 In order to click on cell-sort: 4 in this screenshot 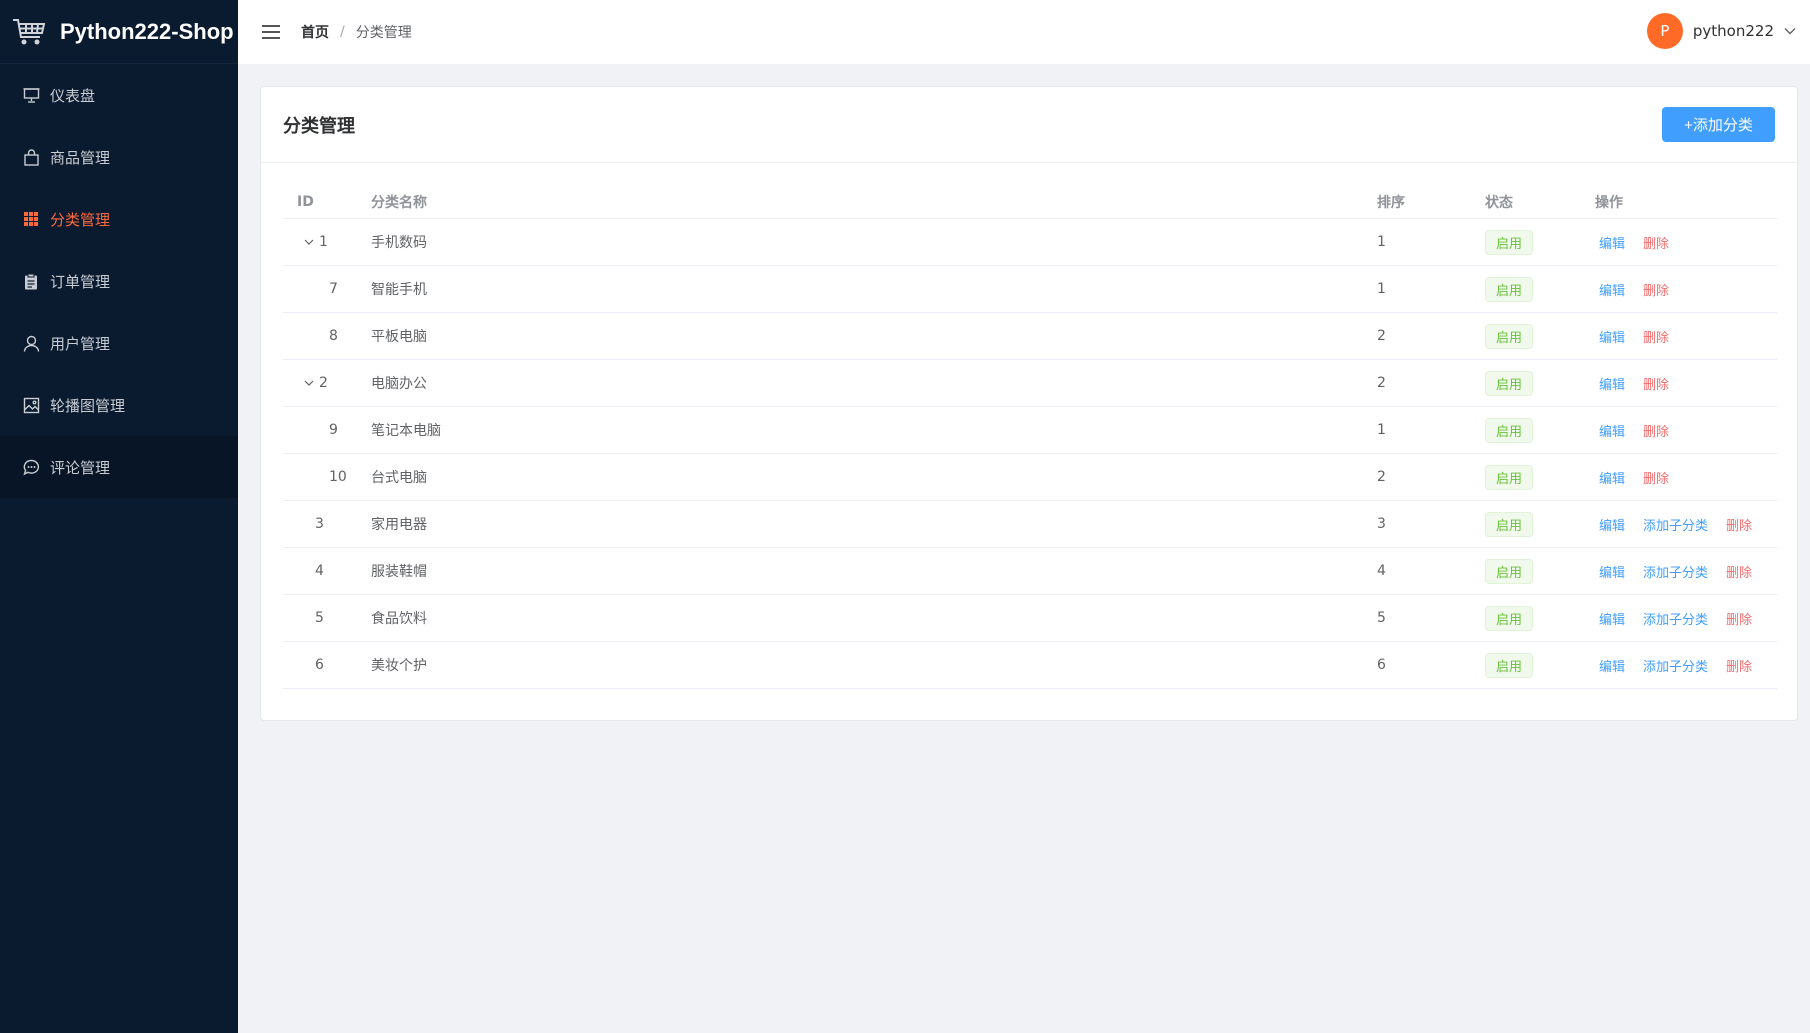, I will do `click(1381, 571)`.